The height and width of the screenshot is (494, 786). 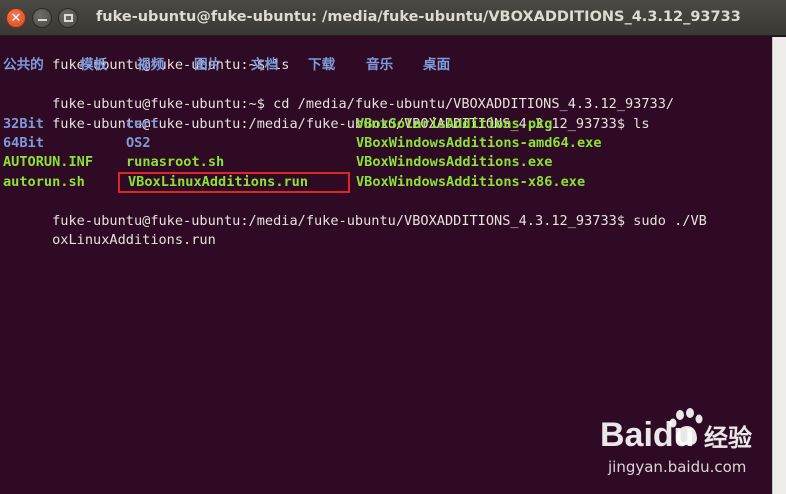 I want to click on file-listing-row: 64Bit OS2 VBoxWindowsAdditions-amd64.exe, so click(x=387, y=143).